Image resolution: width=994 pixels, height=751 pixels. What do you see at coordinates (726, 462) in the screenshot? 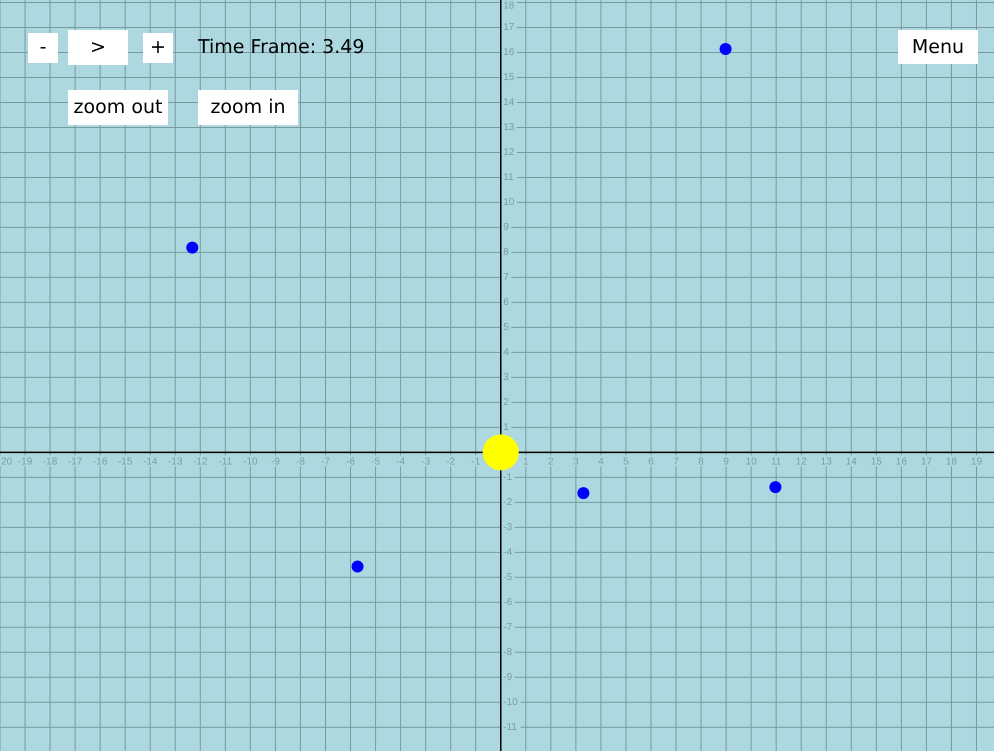
I see `x-tick-label: 9` at bounding box center [726, 462].